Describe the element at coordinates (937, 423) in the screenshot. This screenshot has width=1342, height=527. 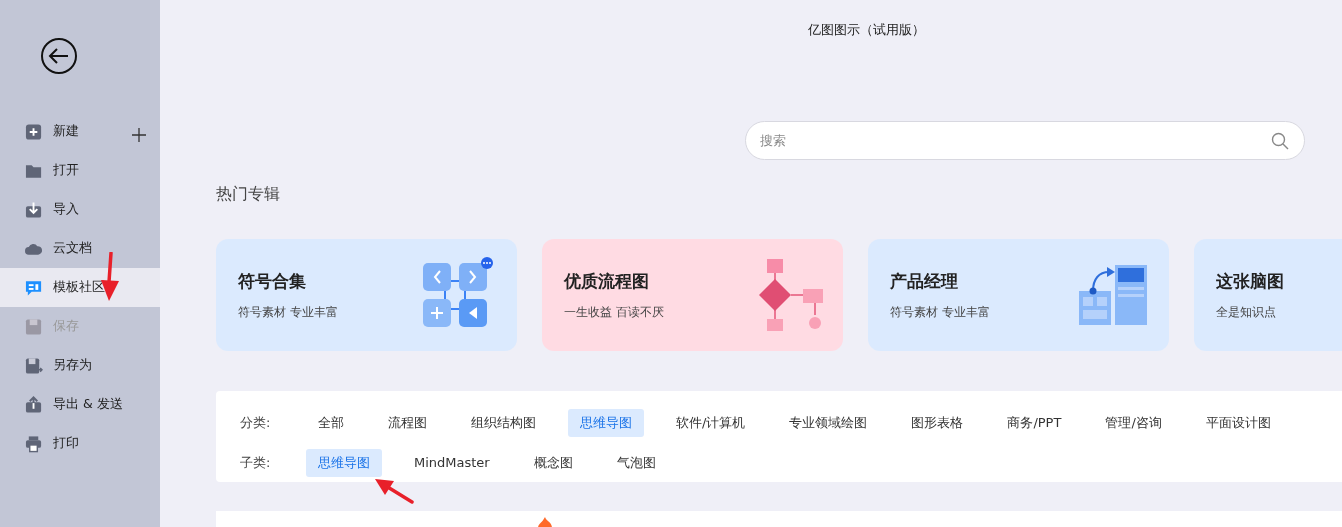
I see `category-chip: 图形表格` at that location.